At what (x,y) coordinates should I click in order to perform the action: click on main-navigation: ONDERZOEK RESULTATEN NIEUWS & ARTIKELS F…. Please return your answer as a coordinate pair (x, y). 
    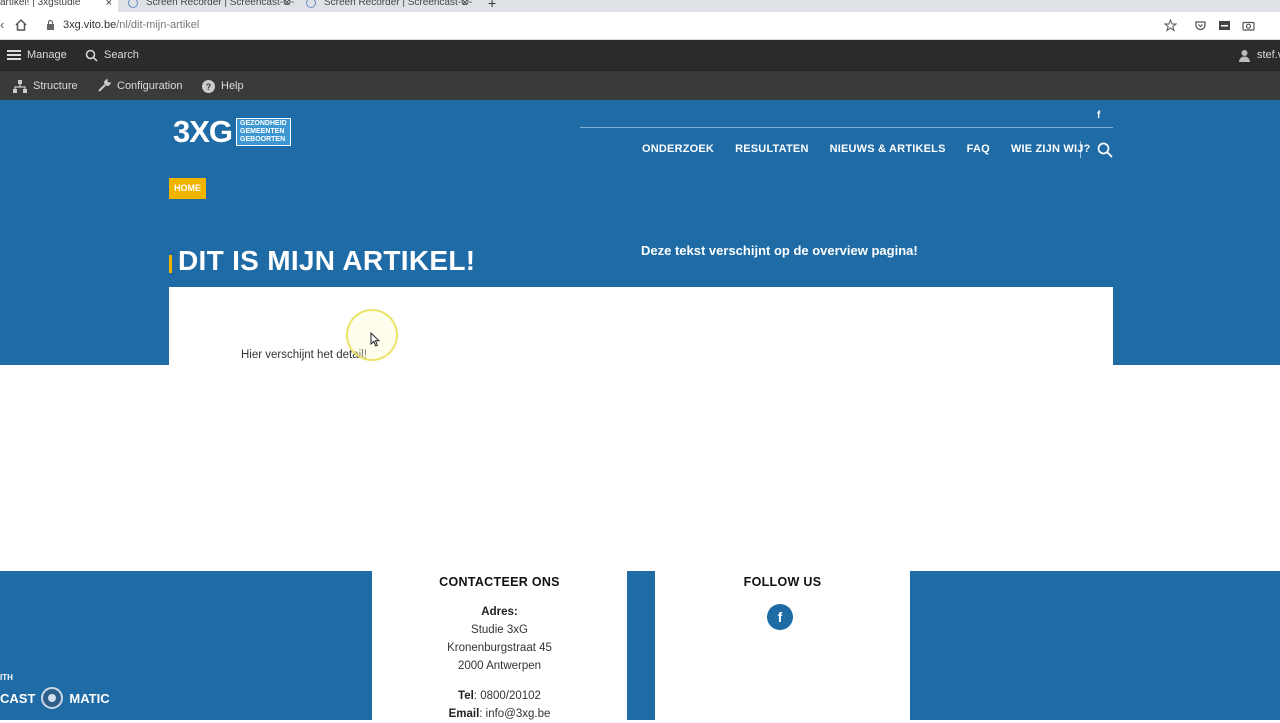
    Looking at the image, I should click on (866, 149).